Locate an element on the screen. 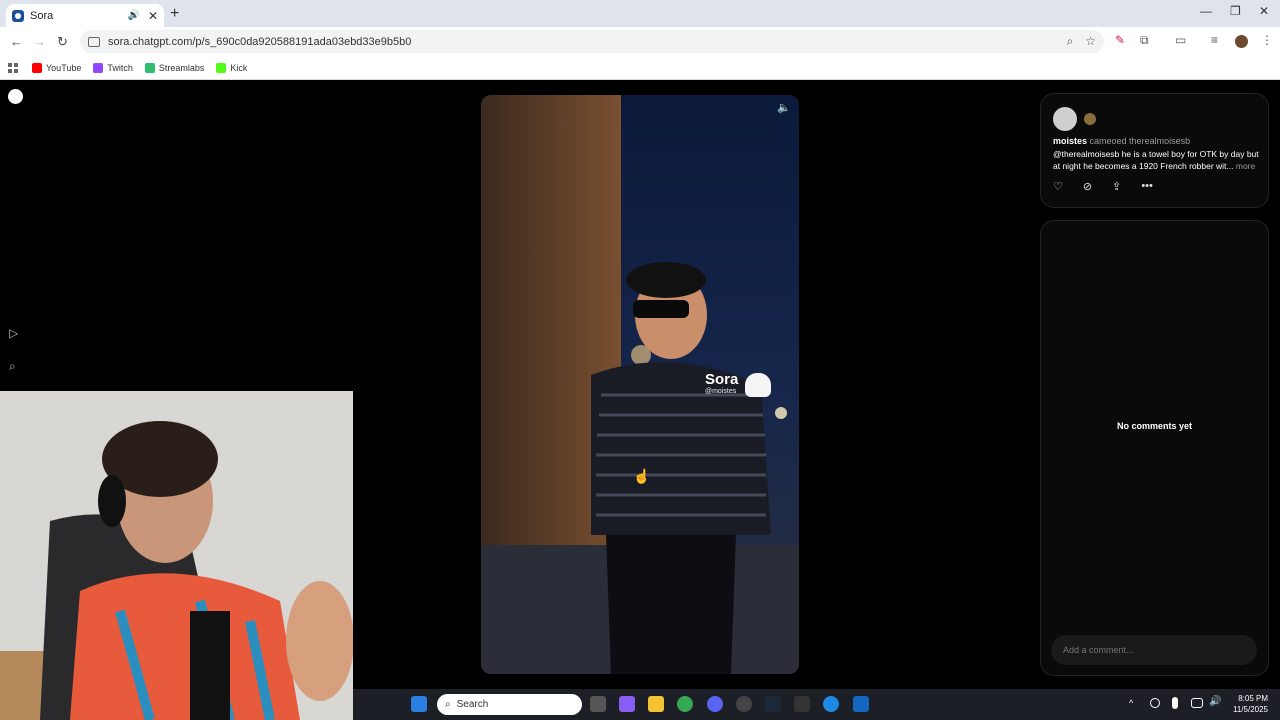 This screenshot has width=1280, height=720. windows-start-icon is located at coordinates (419, 704).